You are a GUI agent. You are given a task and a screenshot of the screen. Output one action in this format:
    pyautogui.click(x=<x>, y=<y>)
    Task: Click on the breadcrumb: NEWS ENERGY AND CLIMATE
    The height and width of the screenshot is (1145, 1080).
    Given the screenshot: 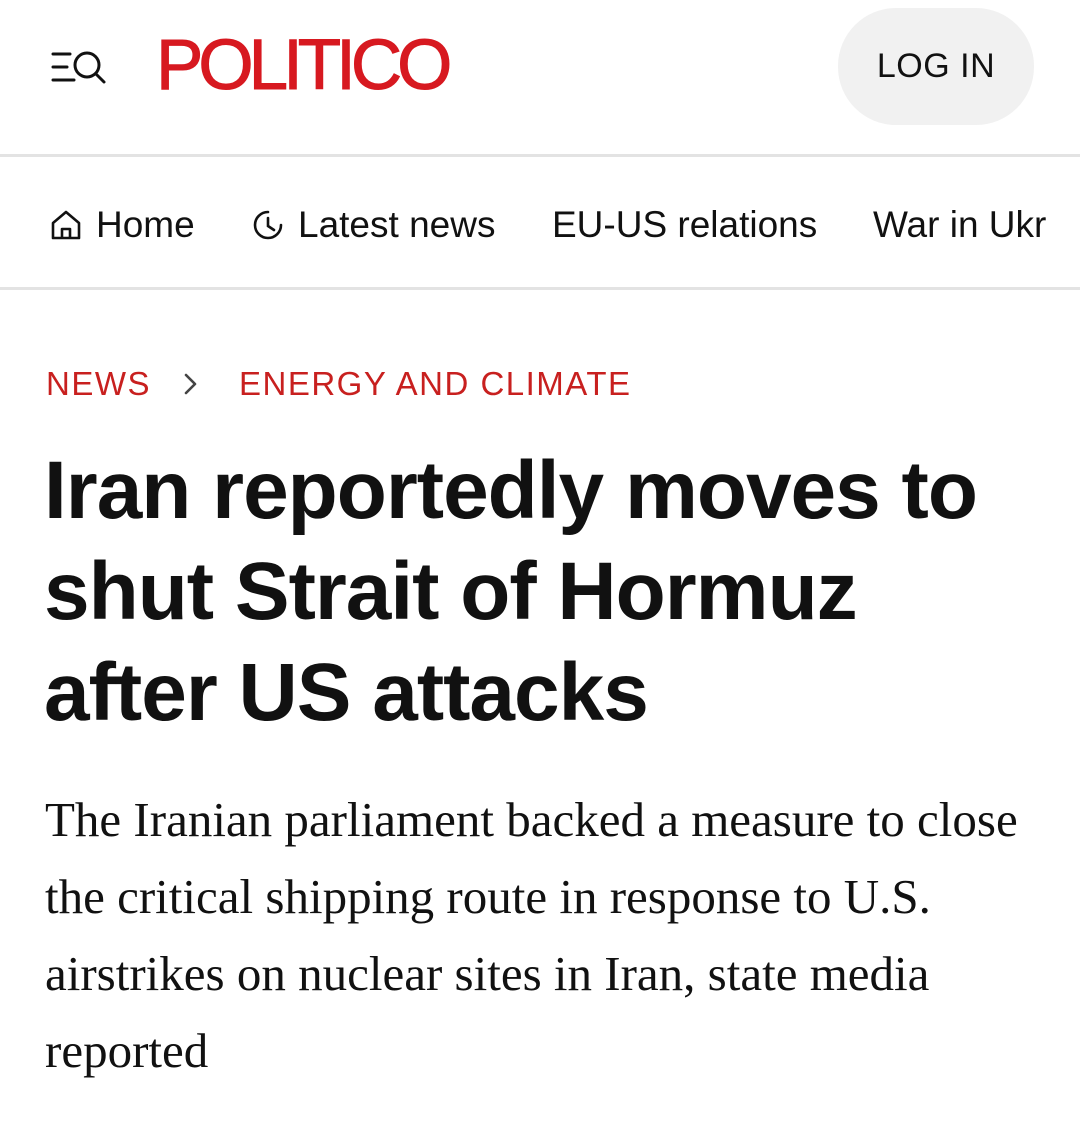 What is the action you would take?
    pyautogui.click(x=339, y=384)
    